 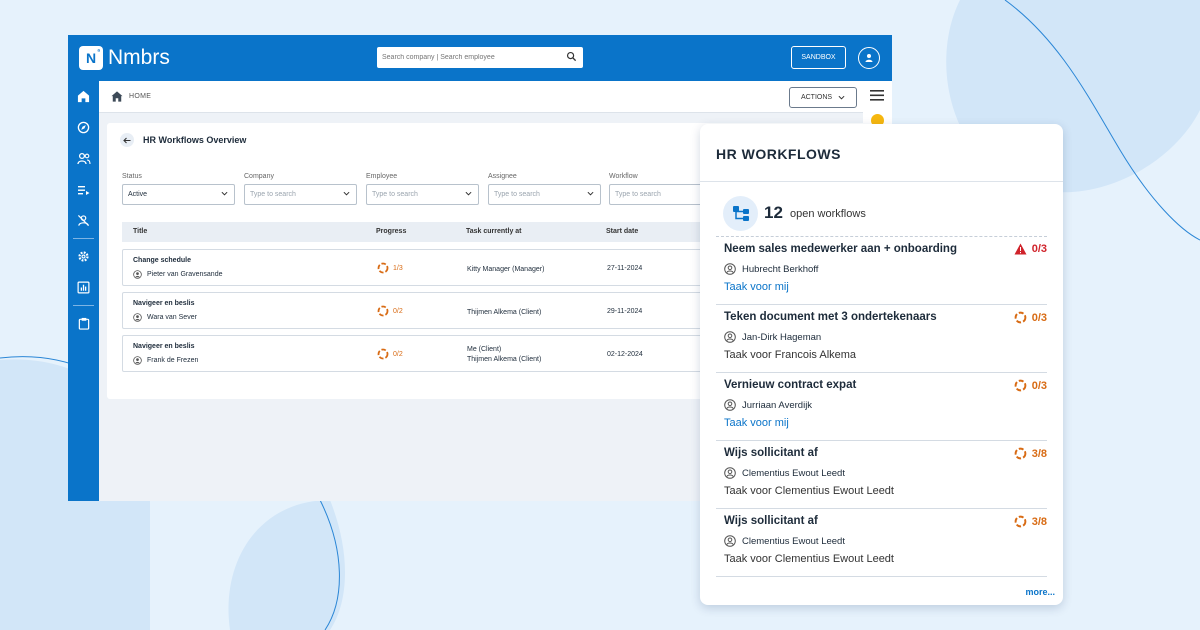 I want to click on row-title: Change schedule, so click(x=162, y=260).